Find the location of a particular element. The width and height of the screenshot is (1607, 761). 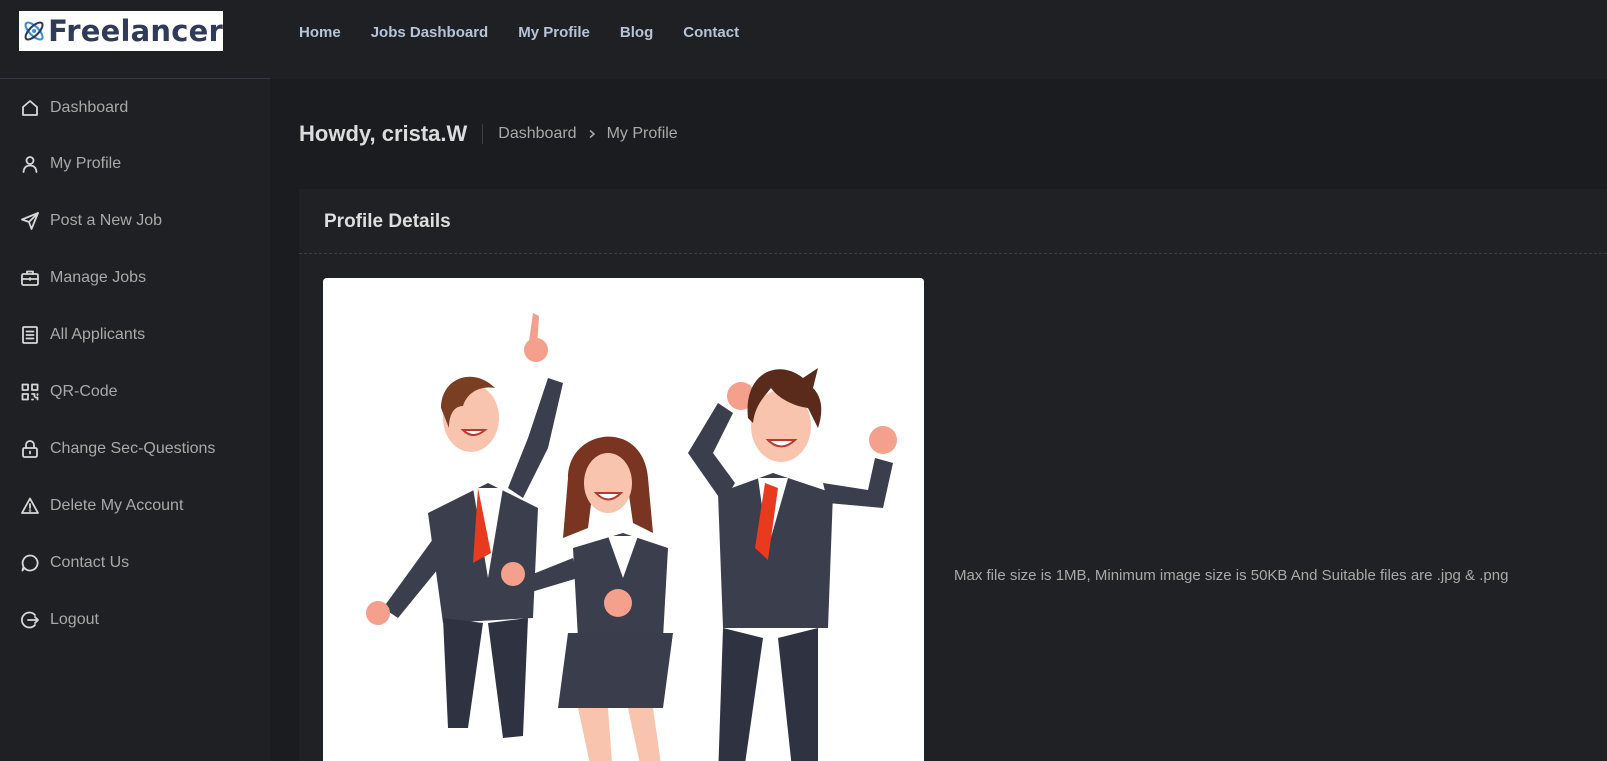

sidebar-item-contact-us: Contact Us is located at coordinates (74, 563).